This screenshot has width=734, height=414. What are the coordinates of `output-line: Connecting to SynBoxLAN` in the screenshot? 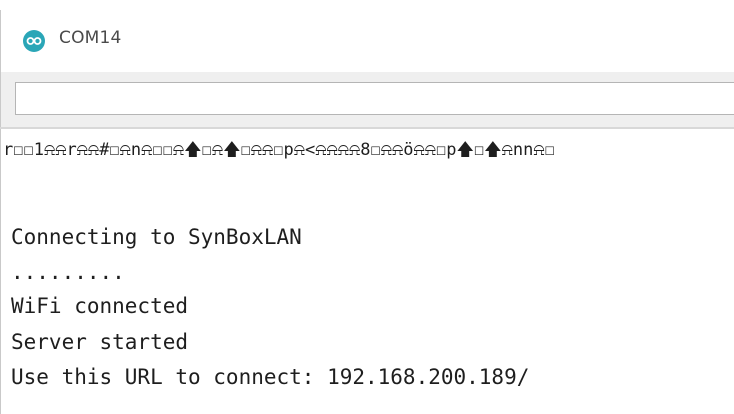 It's located at (156, 237).